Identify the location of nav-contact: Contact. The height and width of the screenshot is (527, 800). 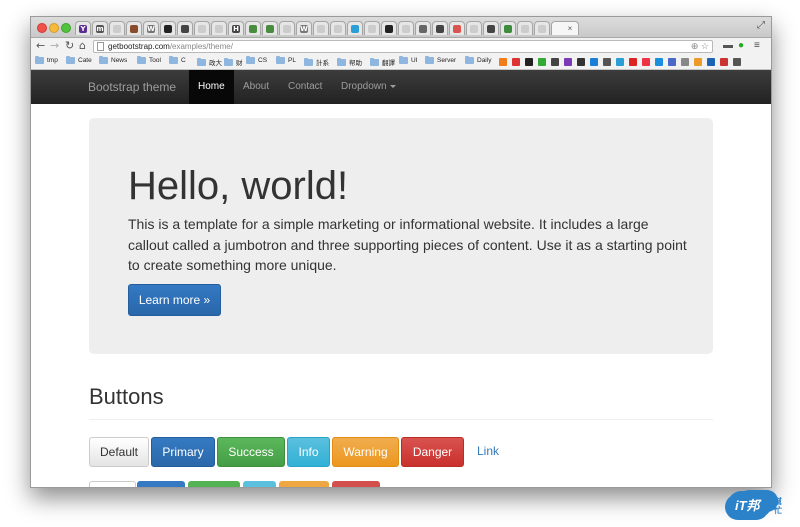
(305, 87).